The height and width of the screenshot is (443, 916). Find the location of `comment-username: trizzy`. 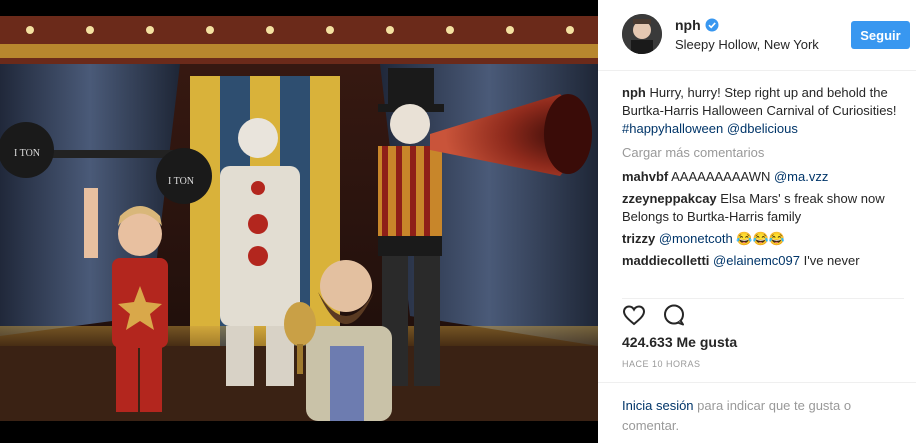

comment-username: trizzy is located at coordinates (638, 238).